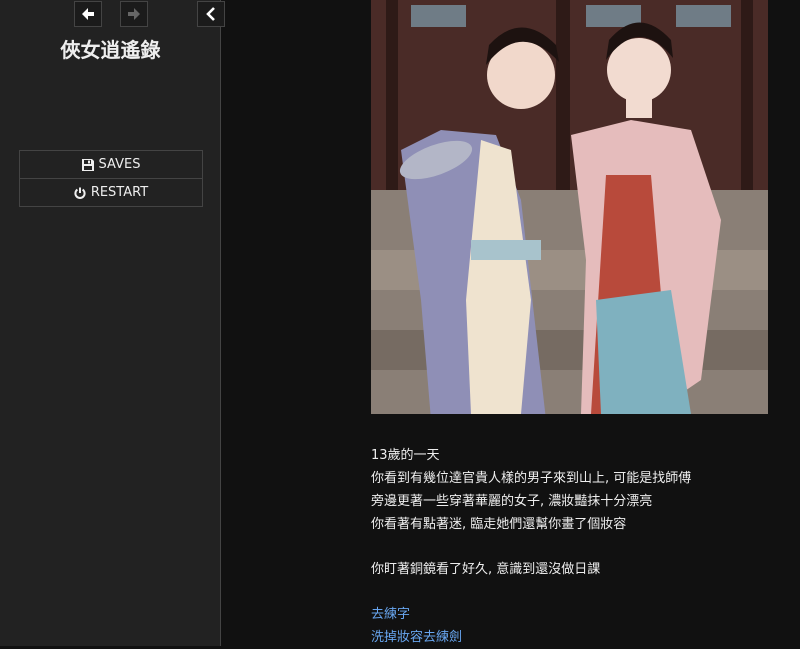 This screenshot has width=800, height=649. What do you see at coordinates (486, 569) in the screenshot?
I see `passage-line: 你盯著銅鏡看了好久, 意識到還沒做日課` at bounding box center [486, 569].